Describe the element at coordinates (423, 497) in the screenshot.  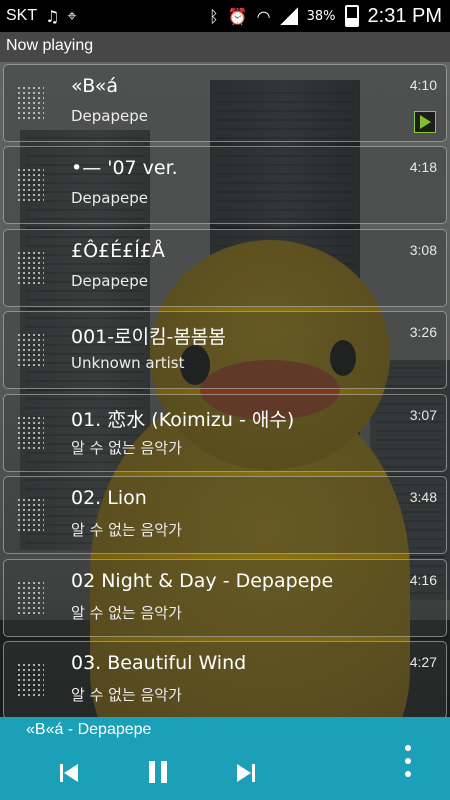
I see `track-duration: 3:48` at that location.